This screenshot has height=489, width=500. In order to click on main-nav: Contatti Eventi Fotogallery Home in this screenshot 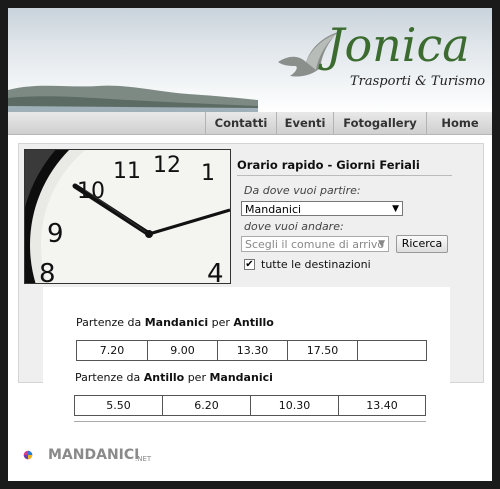, I will do `click(250, 123)`.